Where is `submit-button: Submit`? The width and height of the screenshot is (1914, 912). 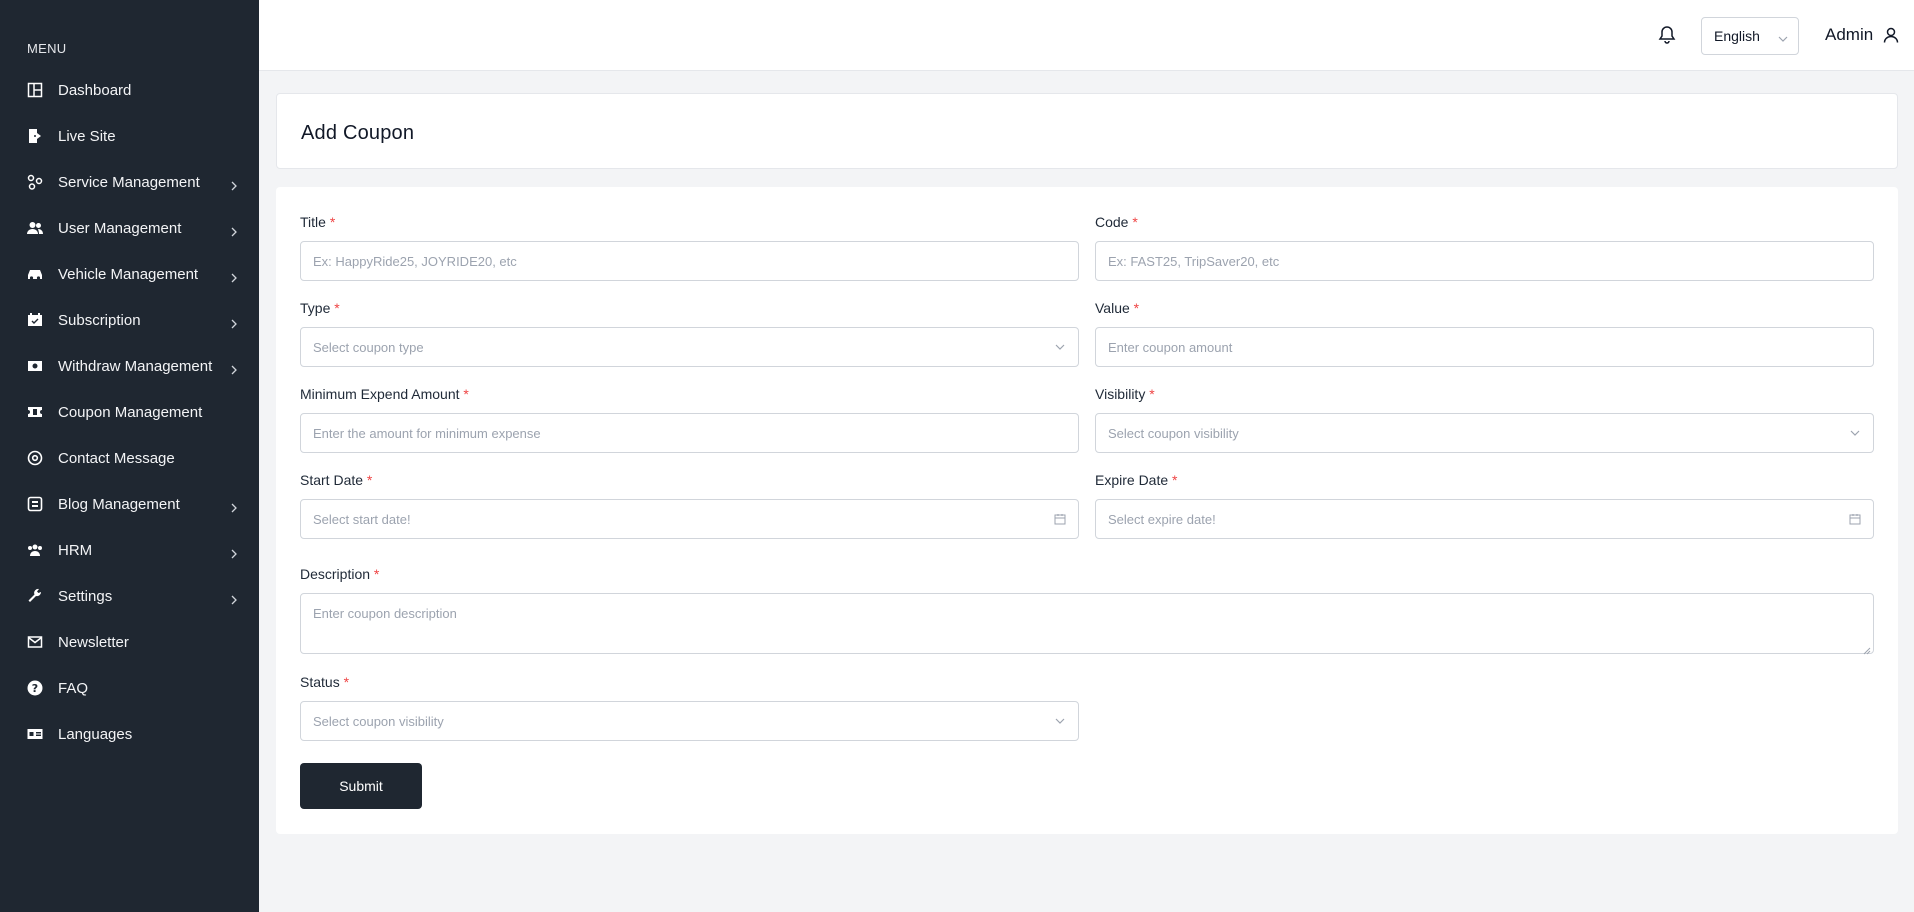
submit-button: Submit is located at coordinates (361, 786).